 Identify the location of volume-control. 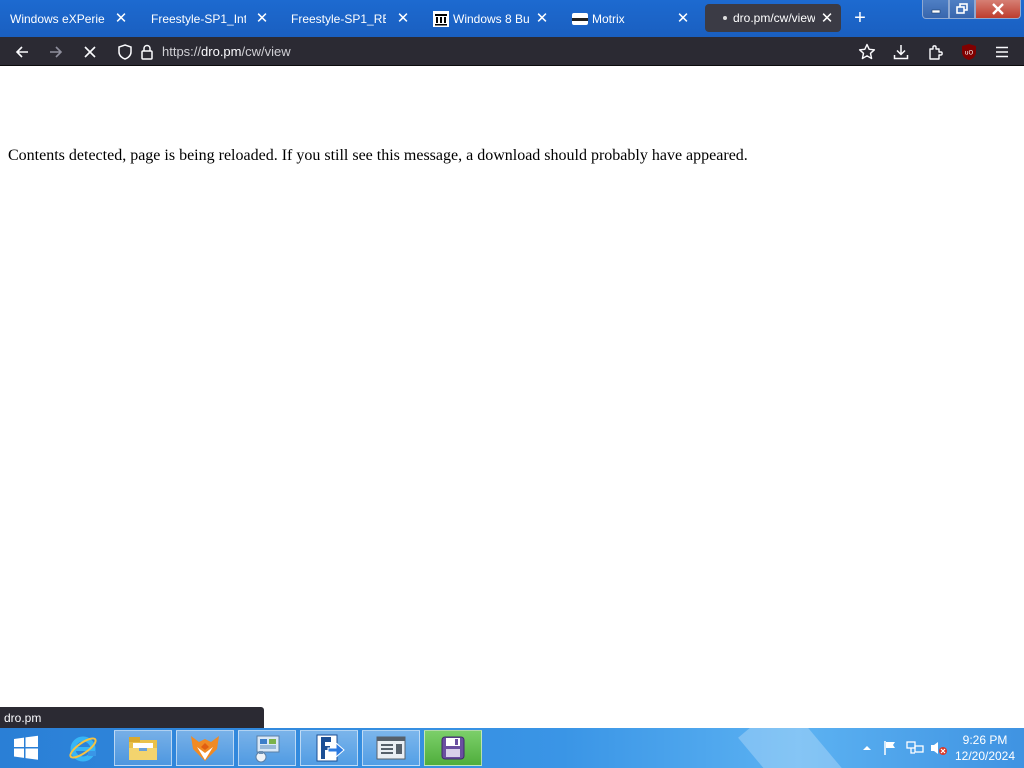
(939, 748).